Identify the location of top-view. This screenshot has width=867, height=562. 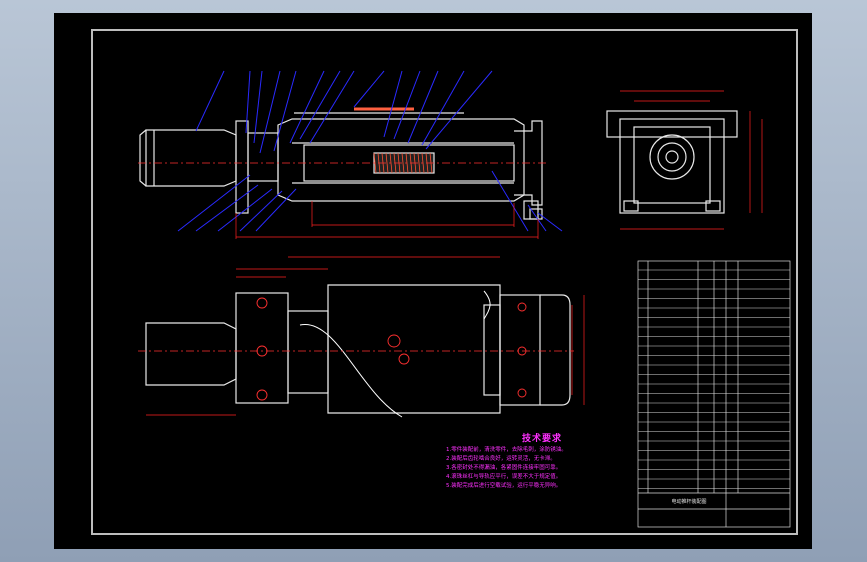
(358, 349).